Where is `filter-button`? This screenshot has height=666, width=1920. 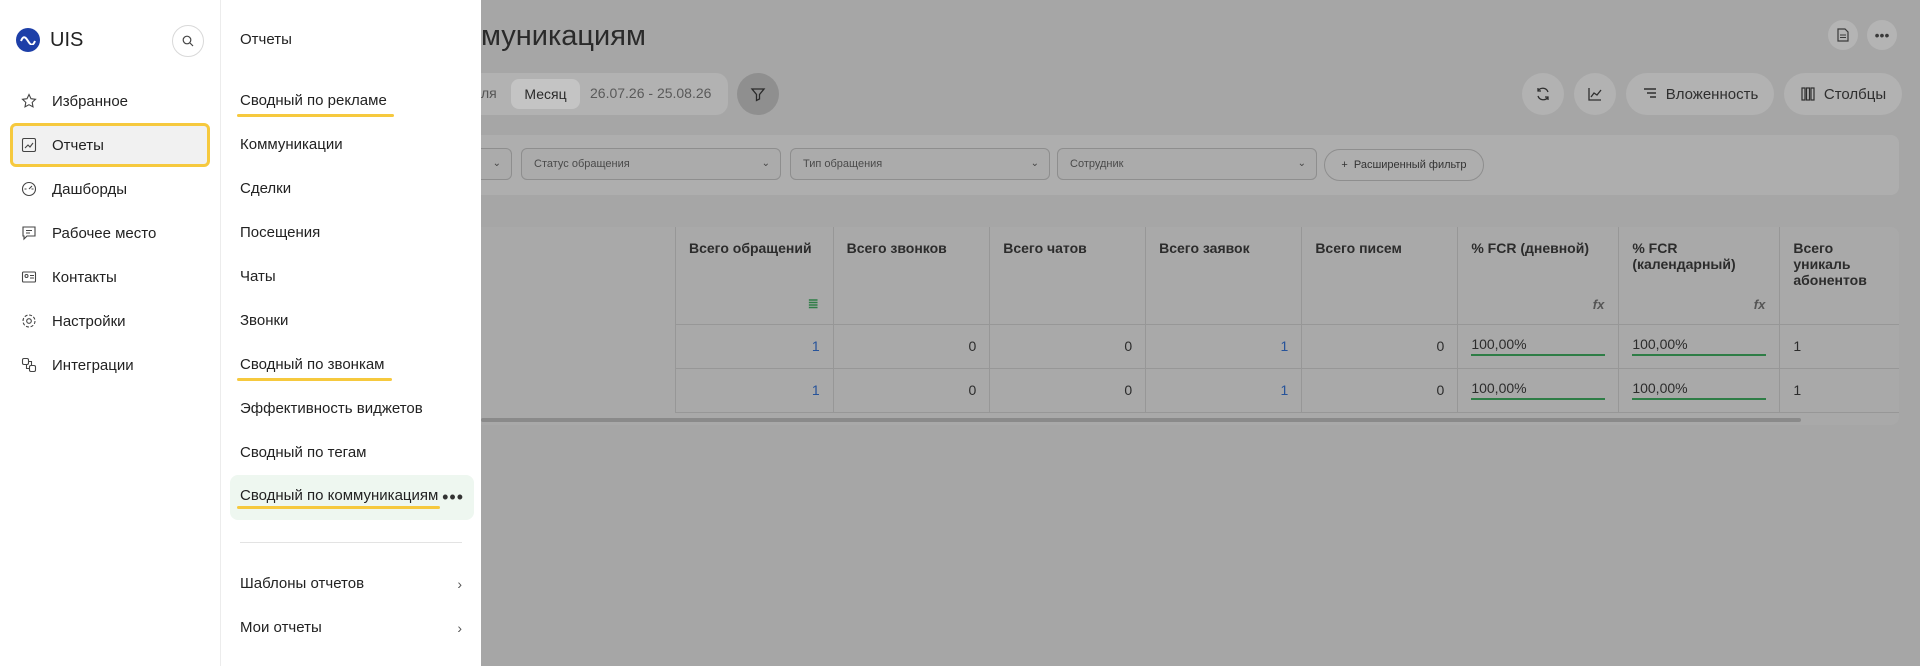
filter-button is located at coordinates (758, 94).